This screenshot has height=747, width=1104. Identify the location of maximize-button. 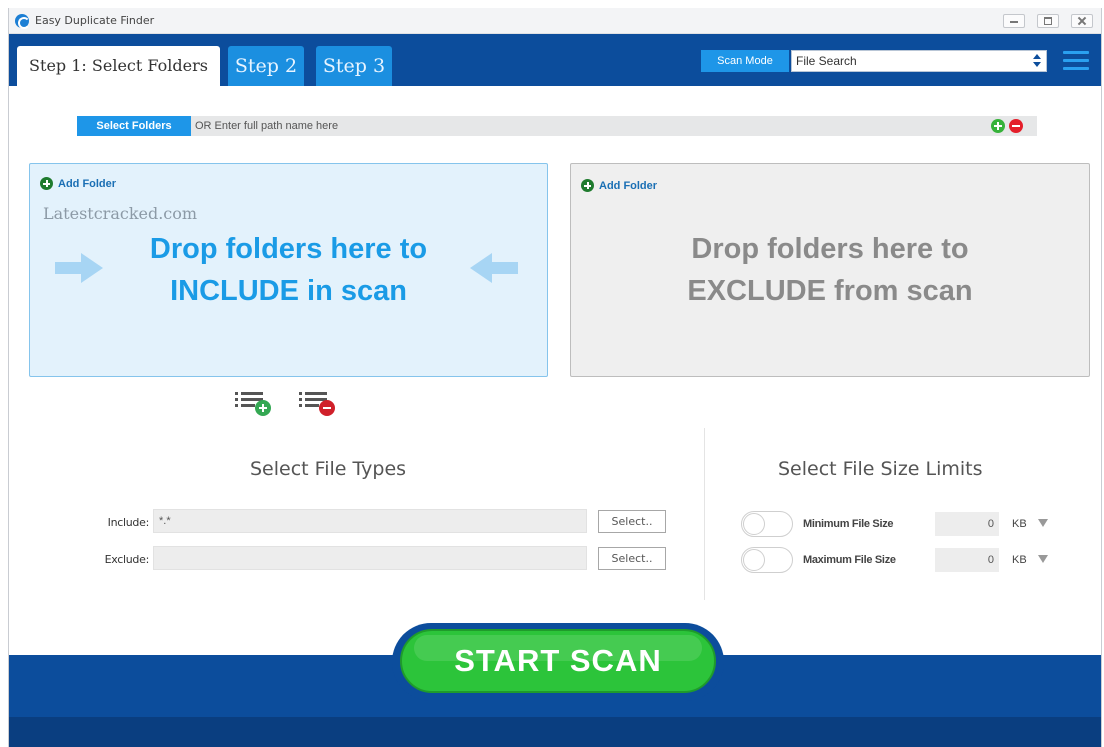
(1048, 21).